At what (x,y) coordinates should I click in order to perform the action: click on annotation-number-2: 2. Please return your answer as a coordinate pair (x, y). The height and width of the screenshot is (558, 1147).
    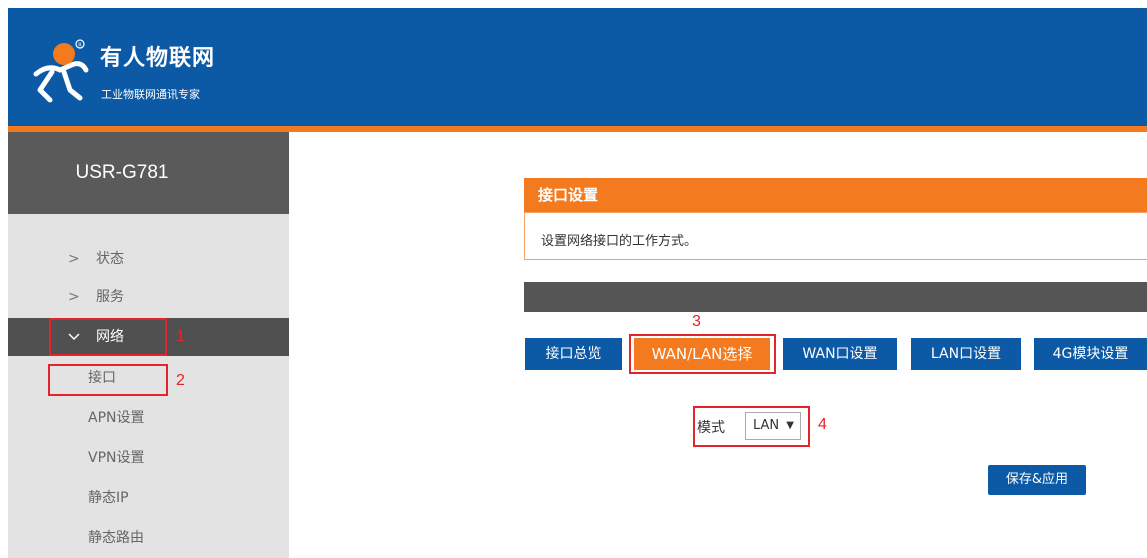
    Looking at the image, I should click on (180, 380).